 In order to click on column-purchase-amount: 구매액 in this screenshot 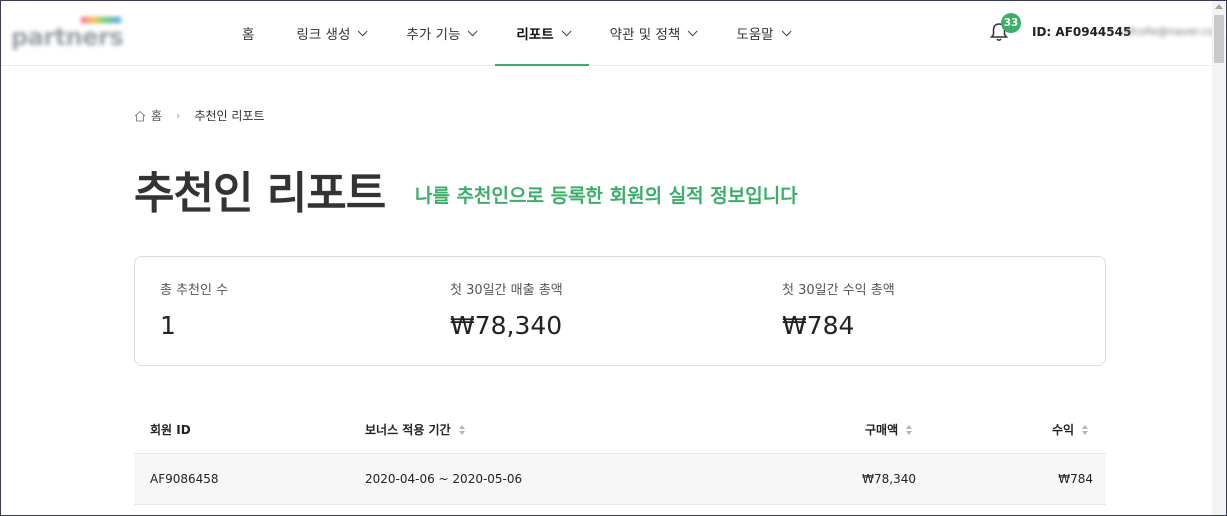, I will do `click(889, 429)`.